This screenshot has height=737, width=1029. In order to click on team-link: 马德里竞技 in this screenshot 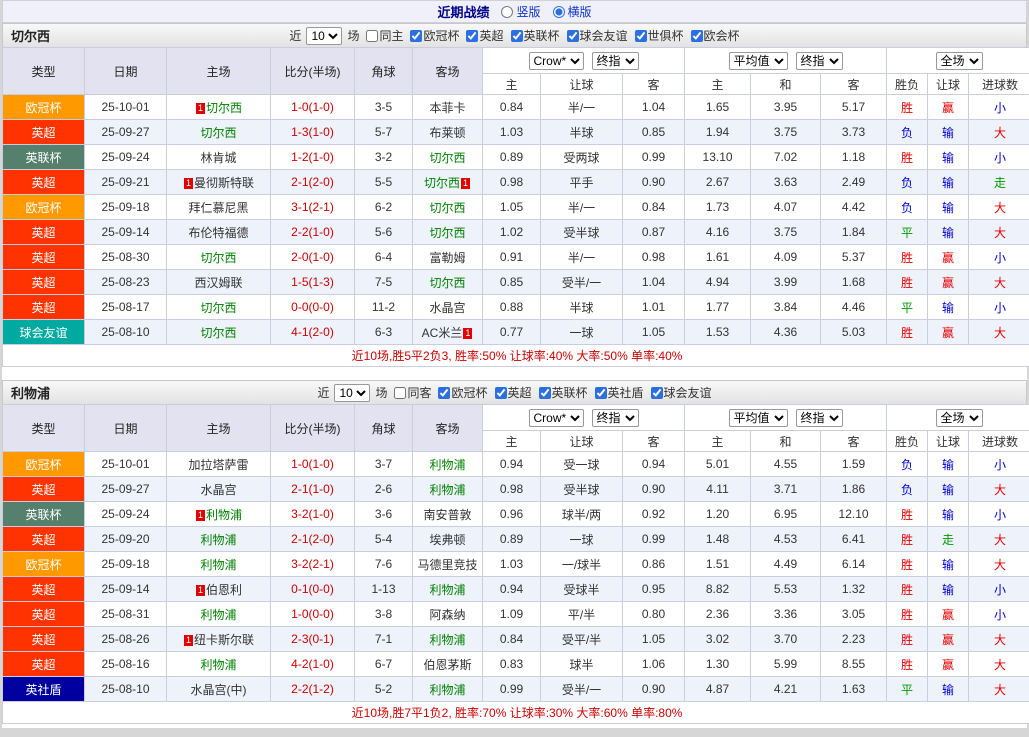, I will do `click(447, 565)`.